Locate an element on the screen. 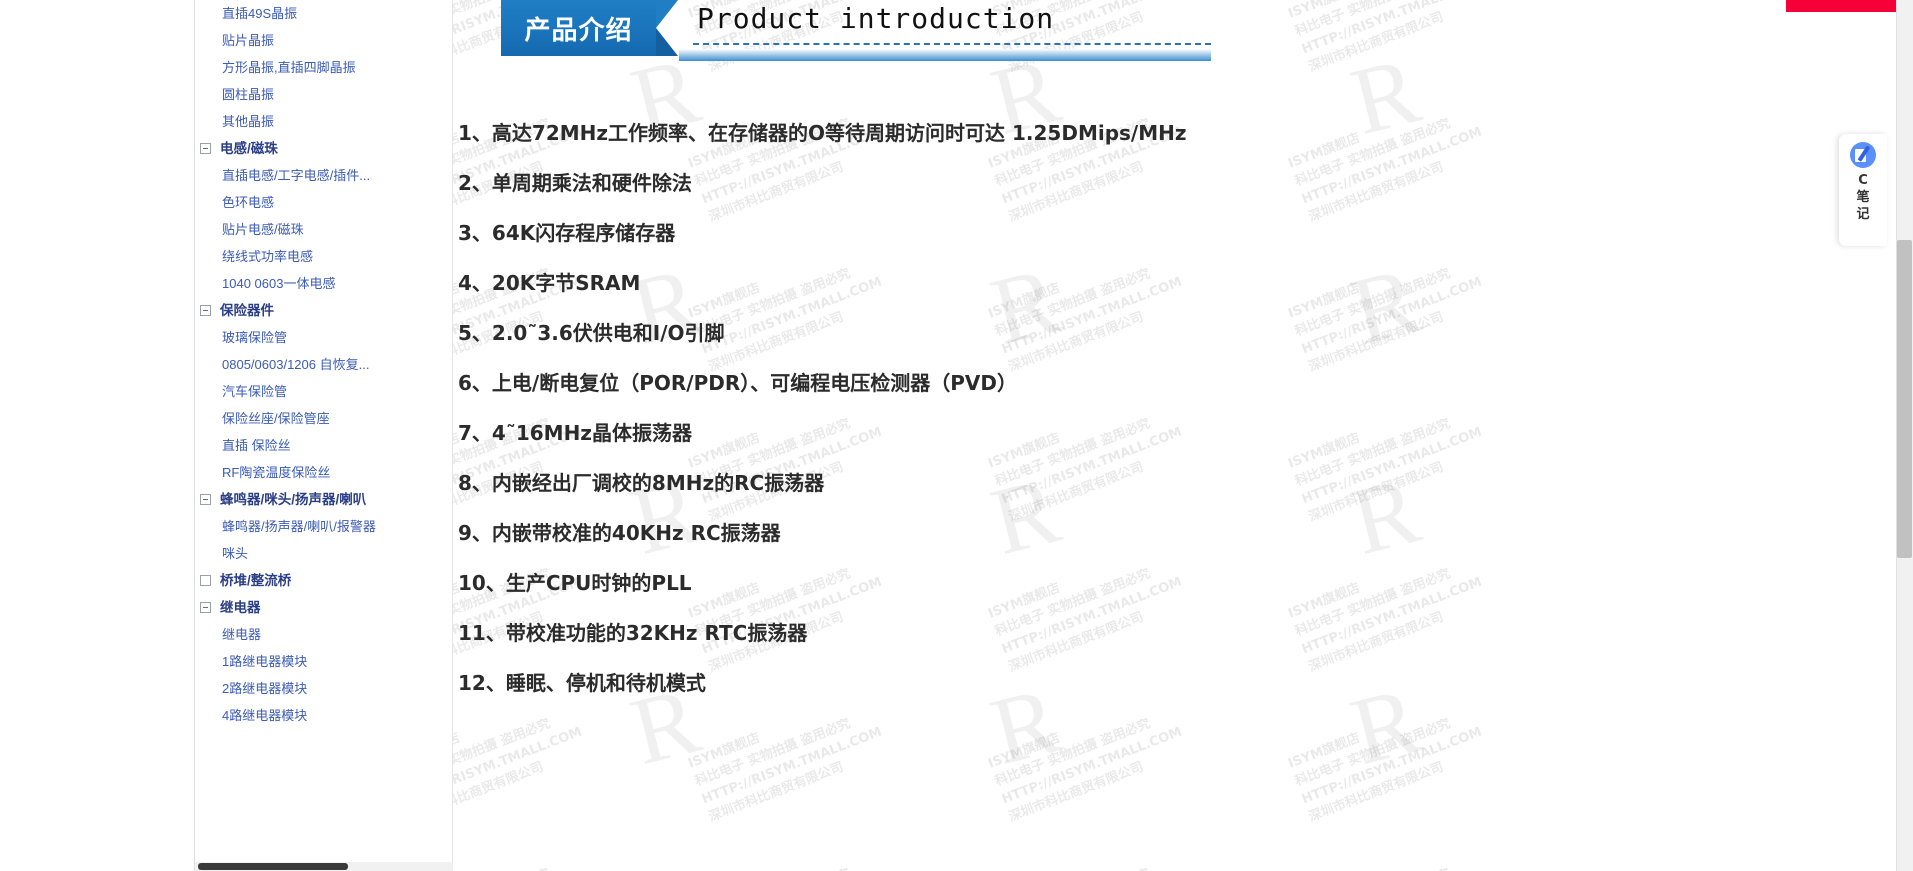 This screenshot has width=1913, height=871. sidebar-group-22: 继电器 is located at coordinates (323, 607).